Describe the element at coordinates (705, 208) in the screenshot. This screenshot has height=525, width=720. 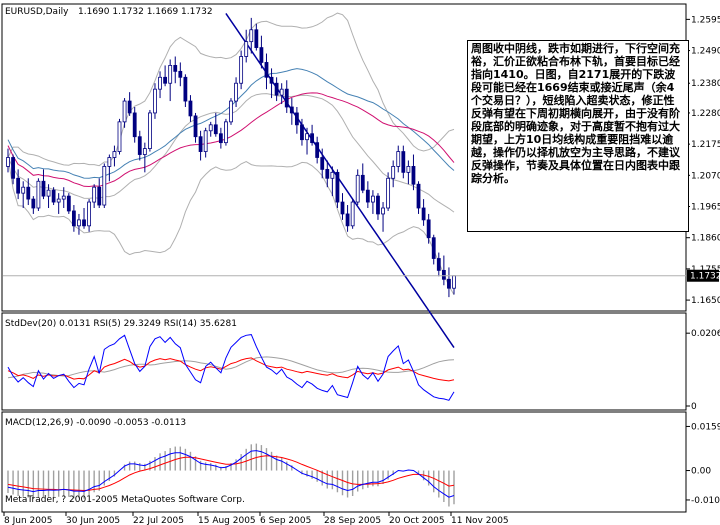
I see `price-tick-label: 1.1965` at that location.